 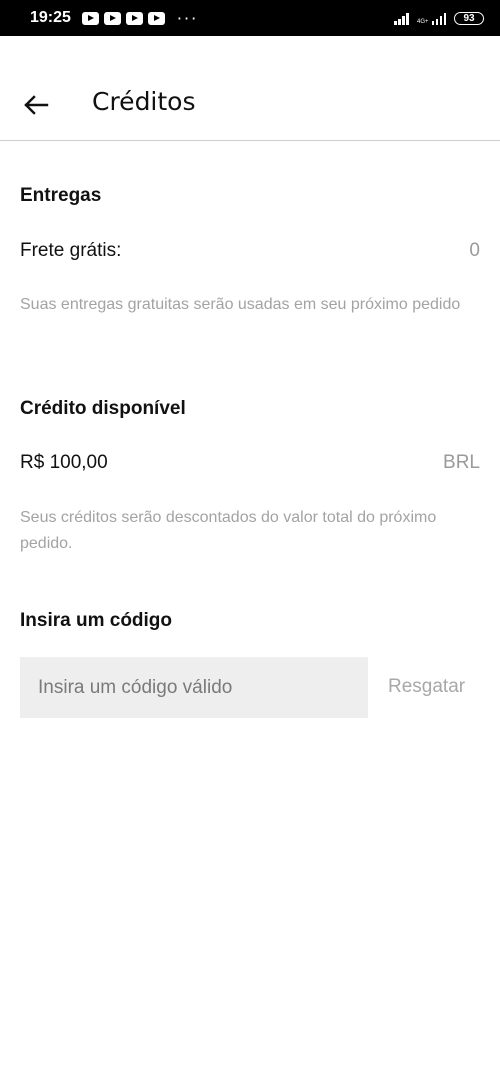 I want to click on app-header: Créditos, so click(x=250, y=88).